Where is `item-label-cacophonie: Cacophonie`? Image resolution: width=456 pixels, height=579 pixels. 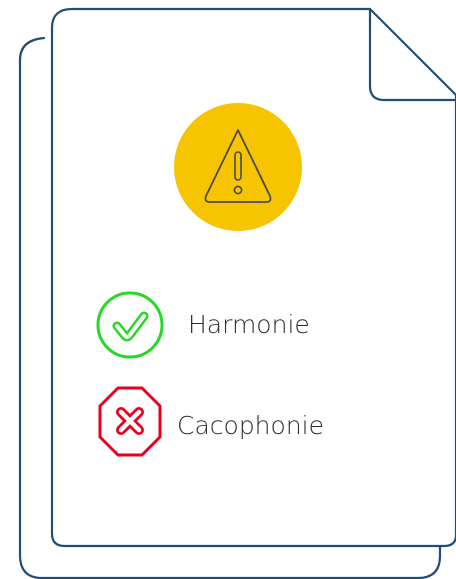 item-label-cacophonie: Cacophonie is located at coordinates (250, 425).